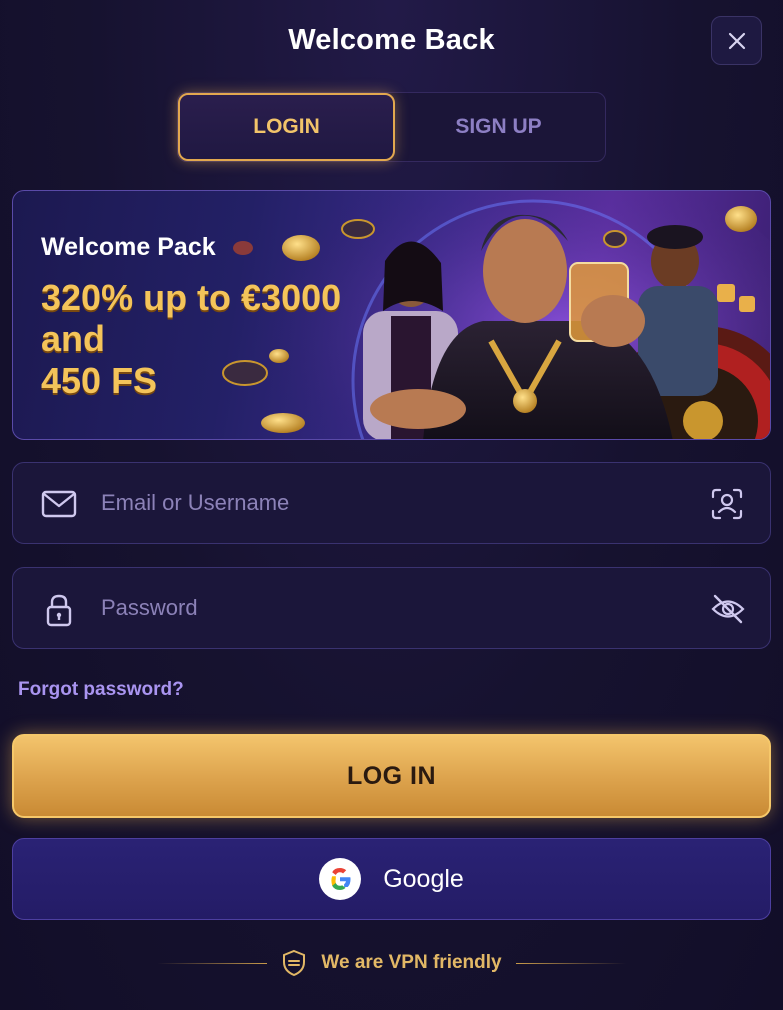  Describe the element at coordinates (212, 963) in the screenshot. I see `divider-line-left` at that location.